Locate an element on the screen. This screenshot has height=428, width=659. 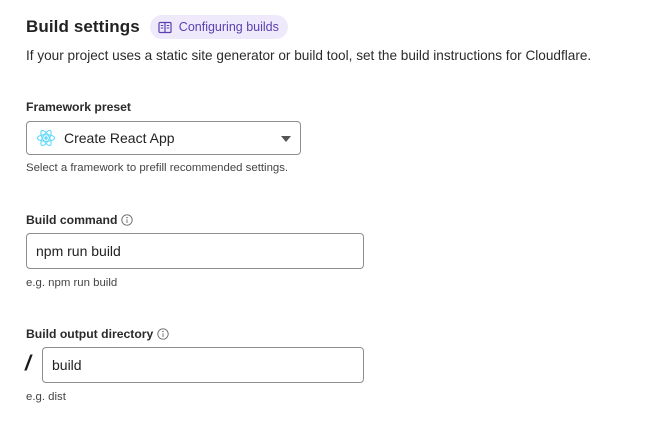
build-command-label: Build command is located at coordinates (80, 220).